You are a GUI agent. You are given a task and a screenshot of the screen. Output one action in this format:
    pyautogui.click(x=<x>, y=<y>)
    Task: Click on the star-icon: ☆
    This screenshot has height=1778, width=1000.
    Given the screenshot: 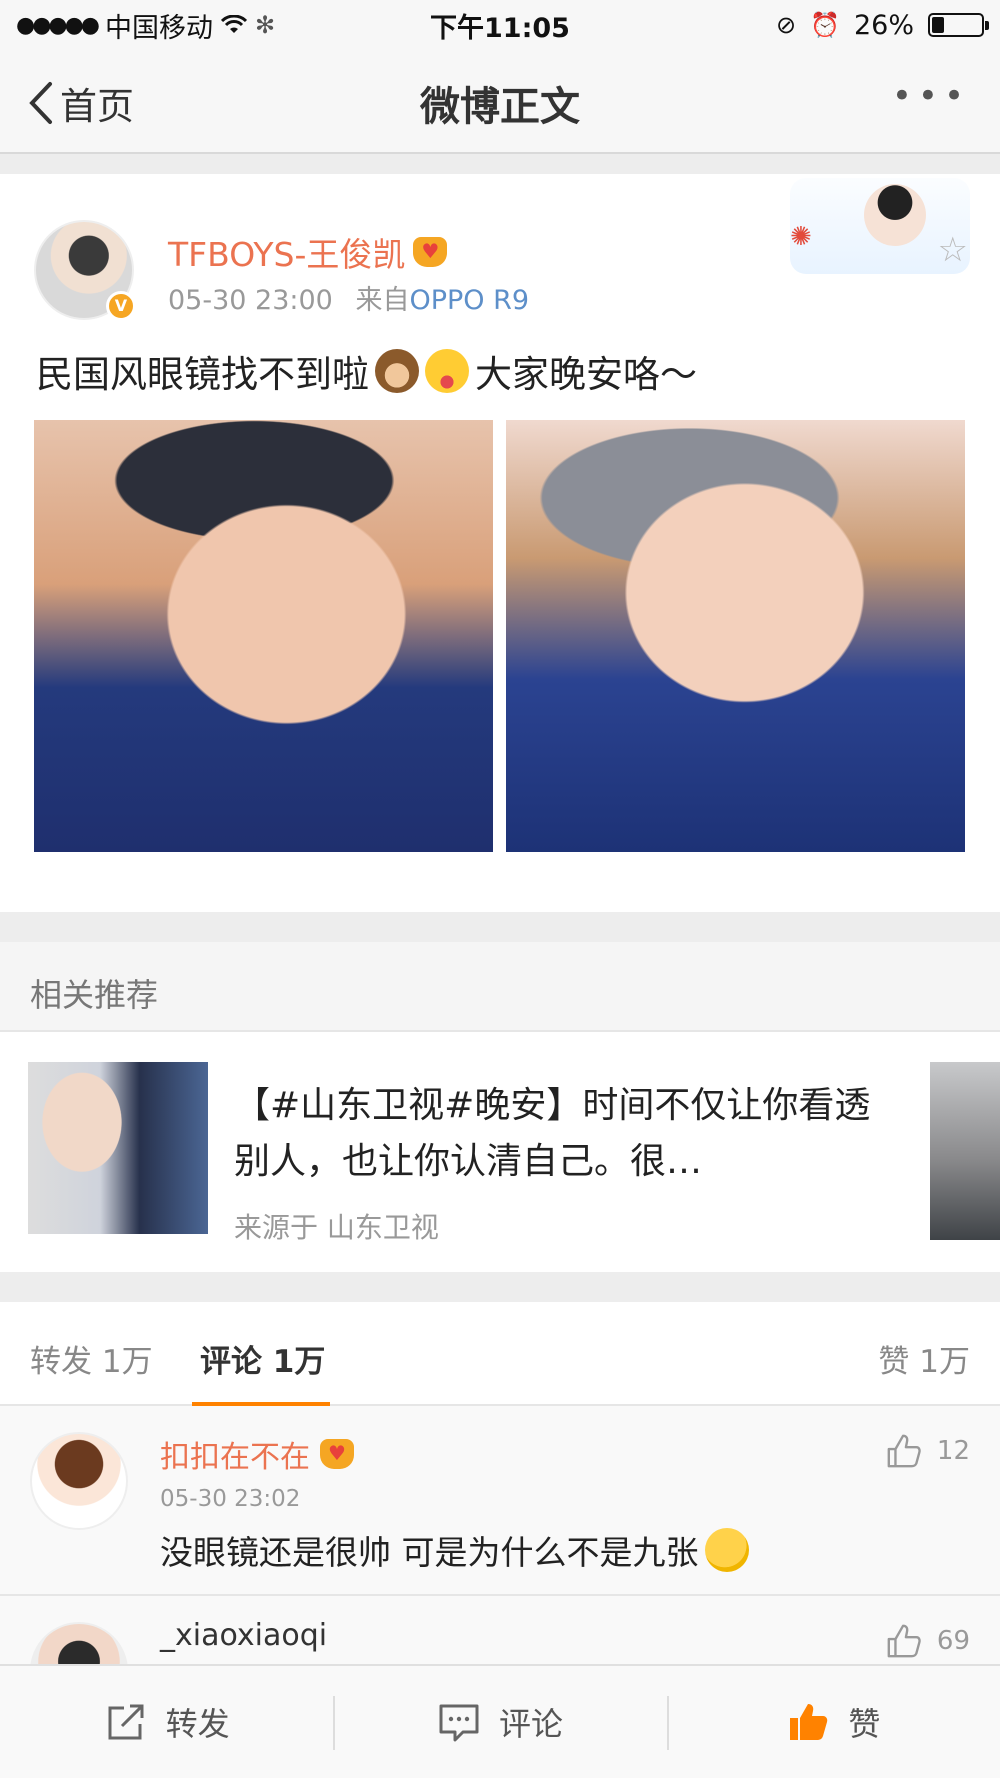 What is the action you would take?
    pyautogui.click(x=952, y=250)
    